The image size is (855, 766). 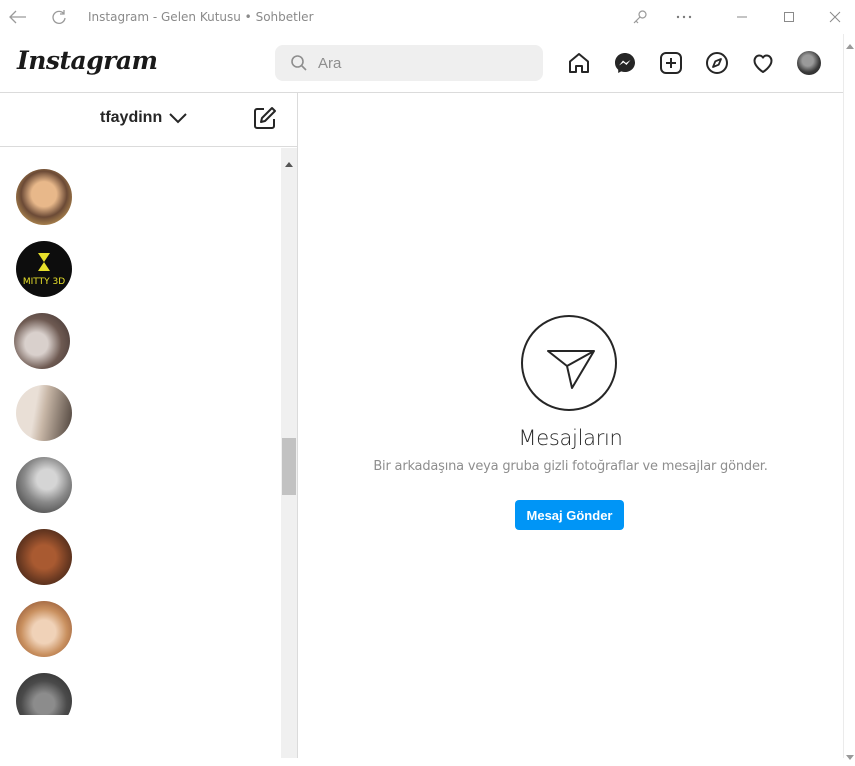 What do you see at coordinates (640, 17) in the screenshot?
I see `key-icon` at bounding box center [640, 17].